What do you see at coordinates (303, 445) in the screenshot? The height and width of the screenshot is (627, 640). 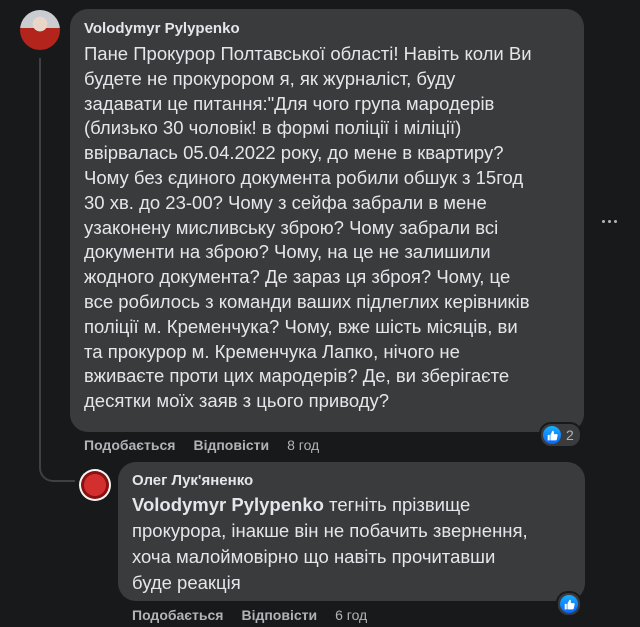 I see `timestamp: 8 год` at bounding box center [303, 445].